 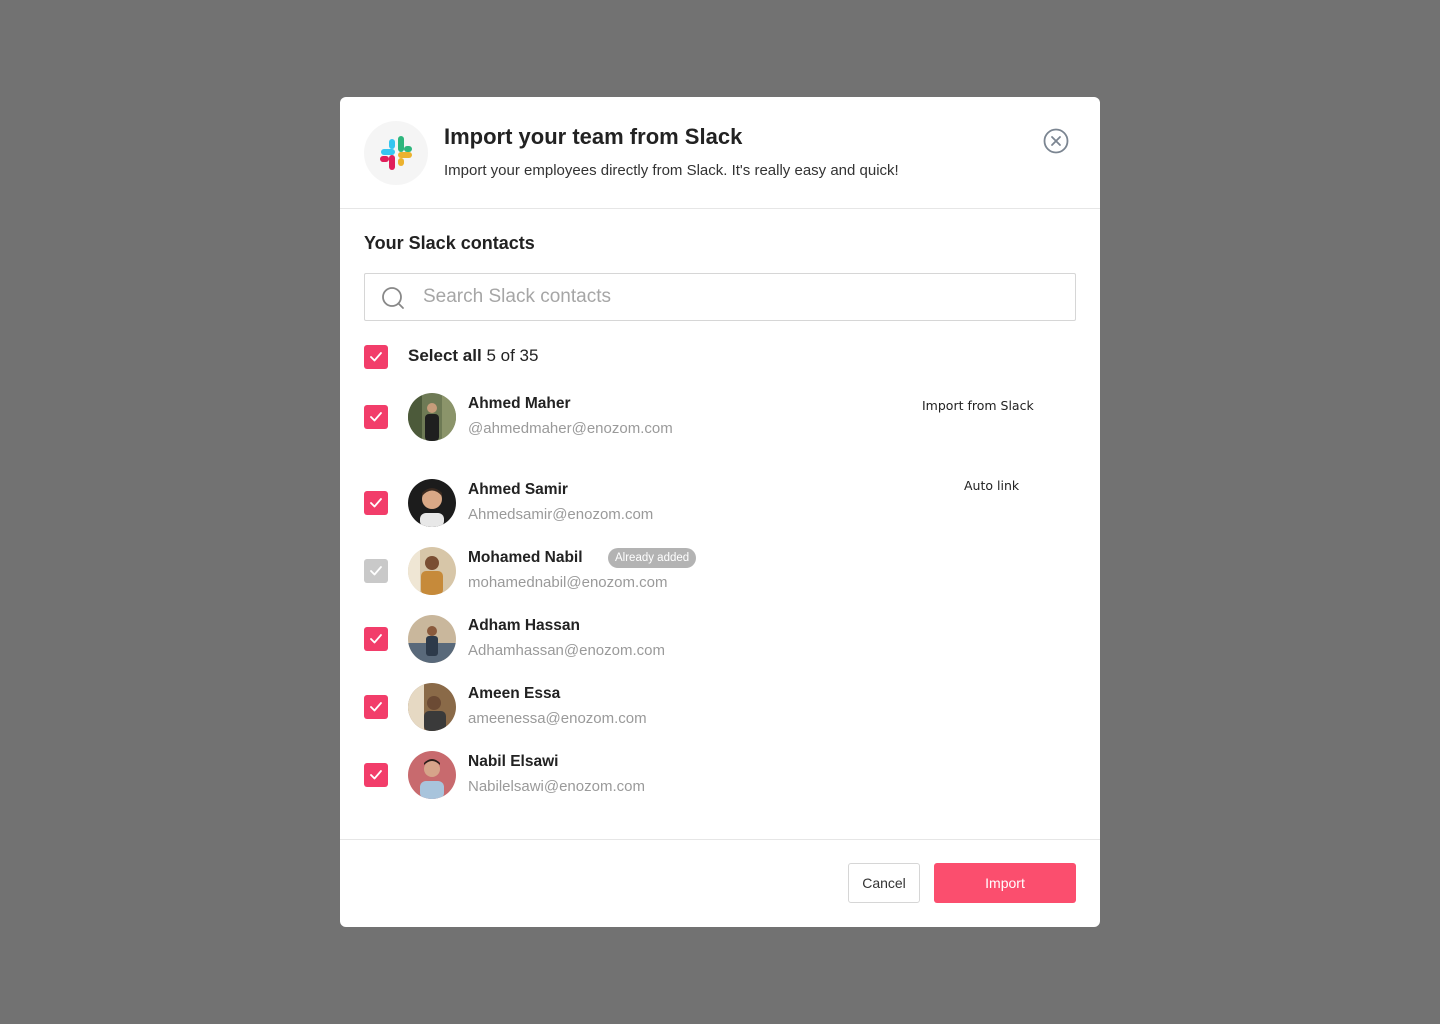 I want to click on modal-title: Import your team from Slack, so click(x=593, y=136).